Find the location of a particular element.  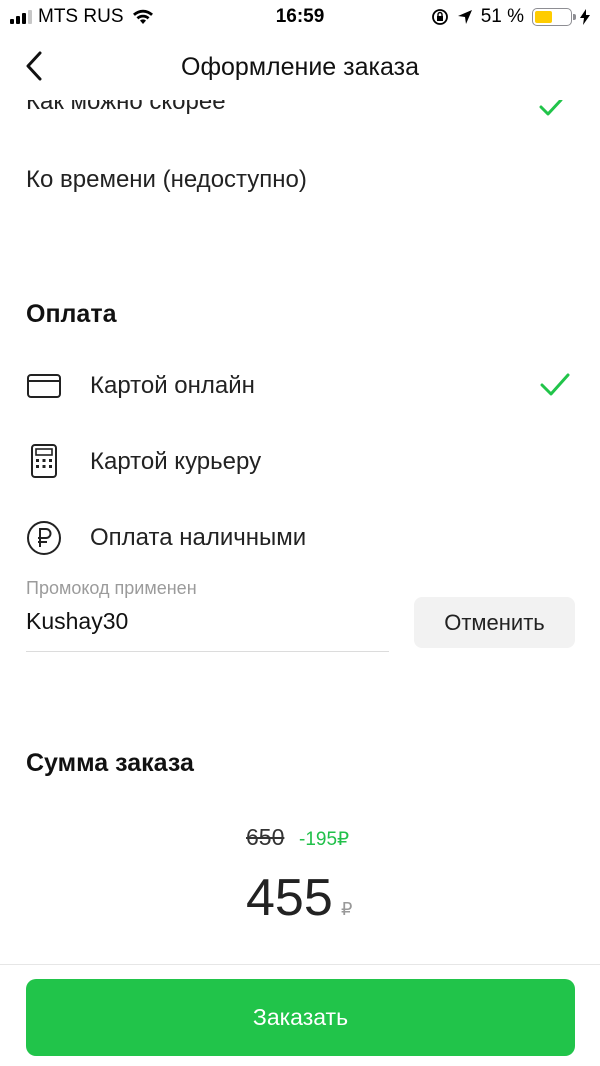

charging-bolt-icon is located at coordinates (585, 17).